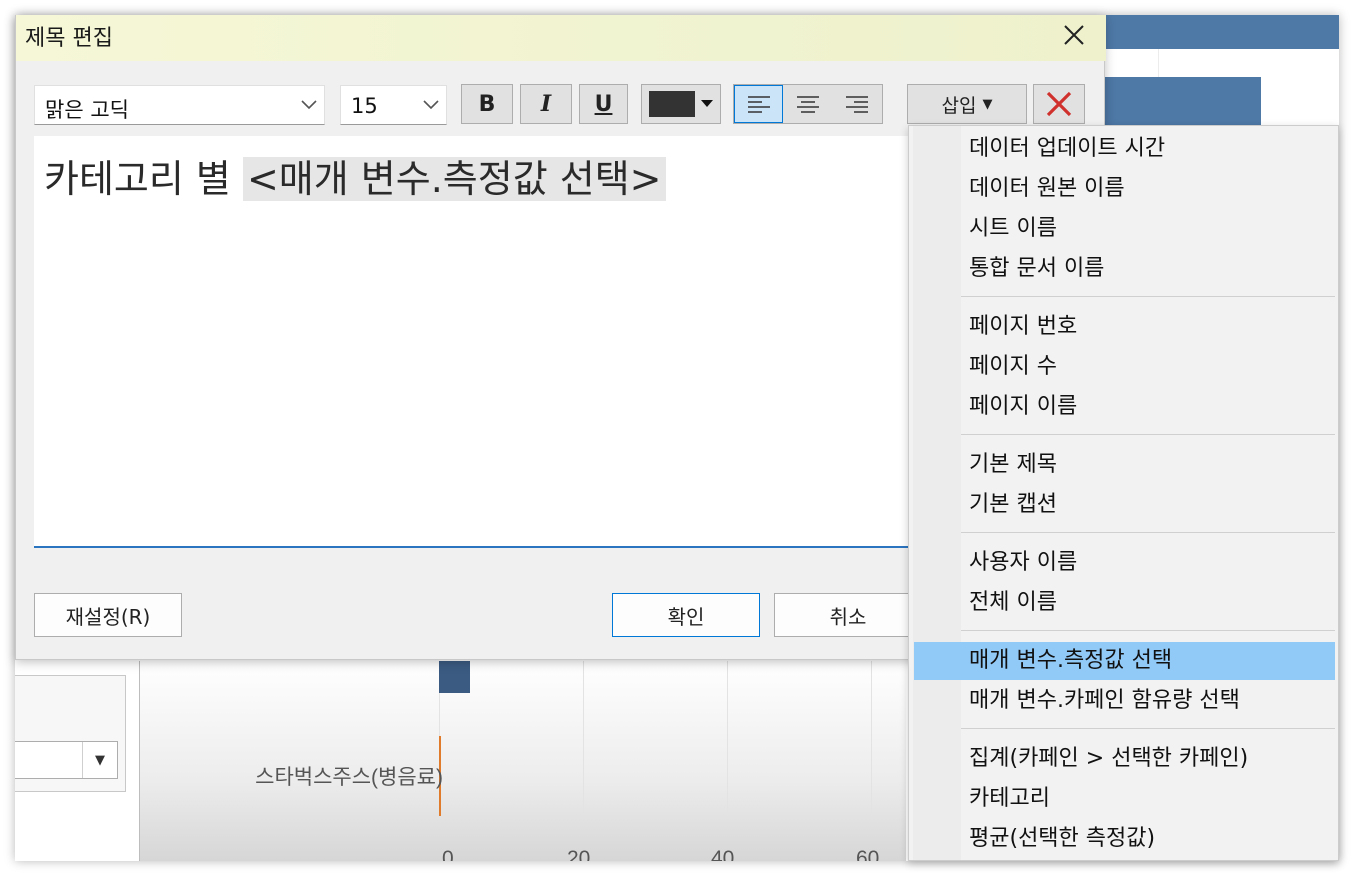  What do you see at coordinates (848, 615) in the screenshot?
I see `cancel-button: 취소` at bounding box center [848, 615].